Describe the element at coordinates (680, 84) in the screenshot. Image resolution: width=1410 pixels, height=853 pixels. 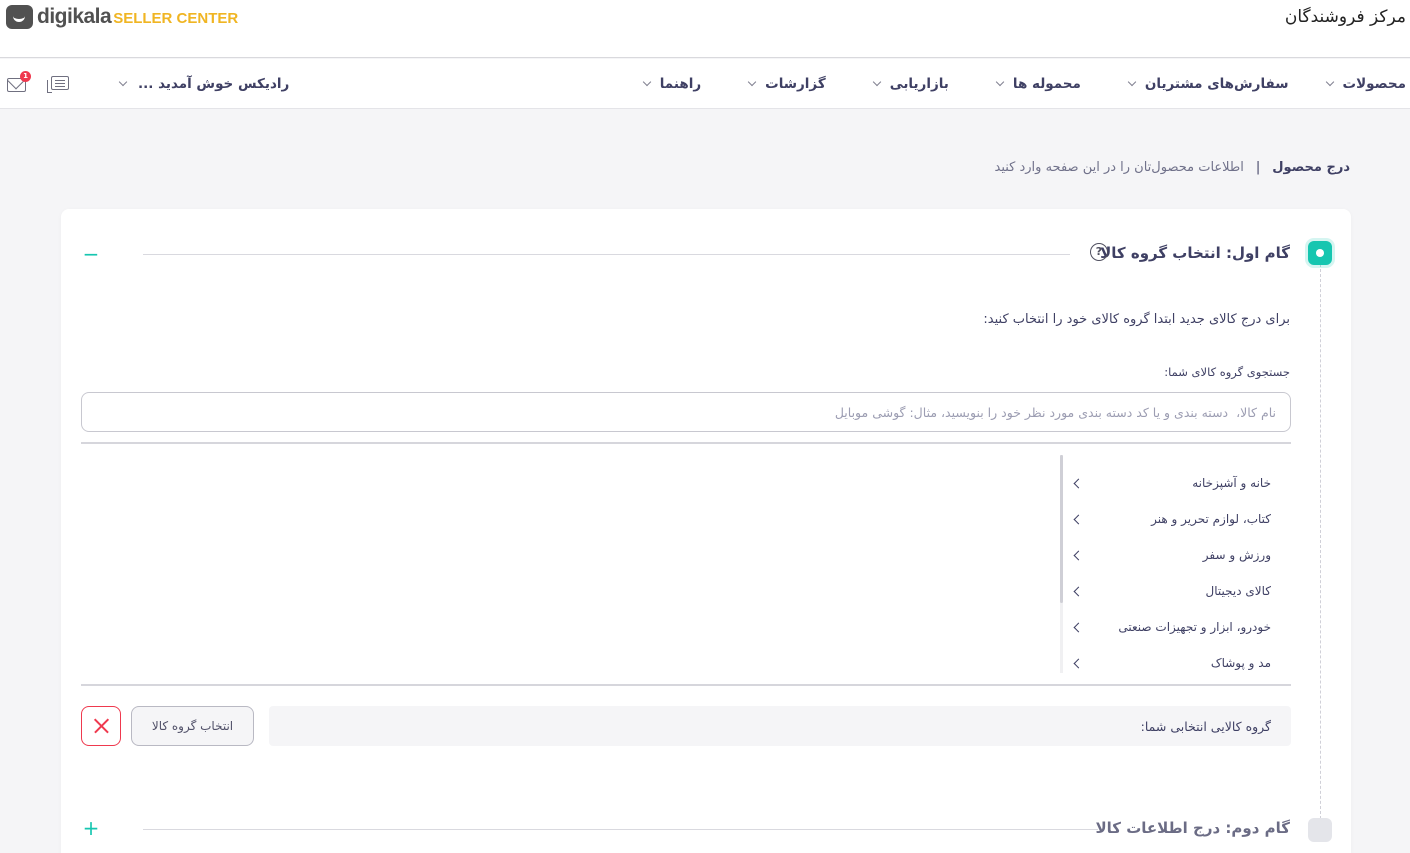
I see `nav-item-label: راهنما` at that location.